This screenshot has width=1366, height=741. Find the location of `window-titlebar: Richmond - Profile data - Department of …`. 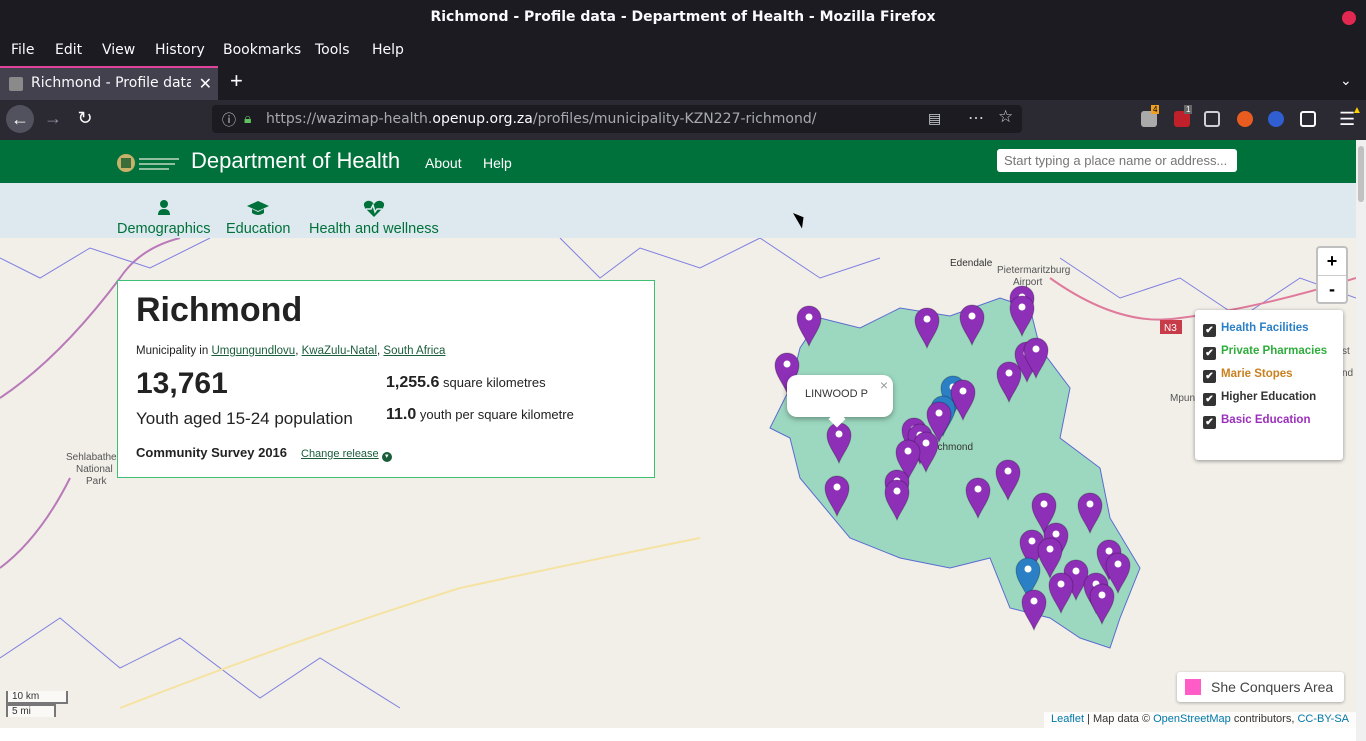

window-titlebar: Richmond - Profile data - Department of … is located at coordinates (683, 18).